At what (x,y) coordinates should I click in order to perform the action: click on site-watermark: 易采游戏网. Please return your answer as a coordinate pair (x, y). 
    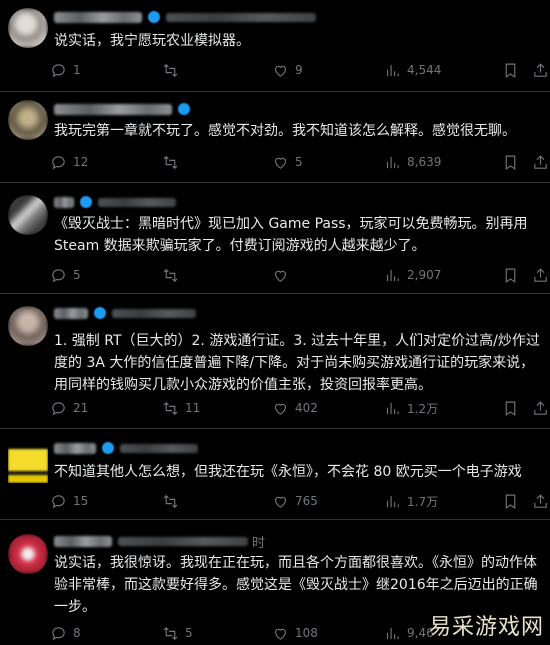
    Looking at the image, I should click on (486, 627).